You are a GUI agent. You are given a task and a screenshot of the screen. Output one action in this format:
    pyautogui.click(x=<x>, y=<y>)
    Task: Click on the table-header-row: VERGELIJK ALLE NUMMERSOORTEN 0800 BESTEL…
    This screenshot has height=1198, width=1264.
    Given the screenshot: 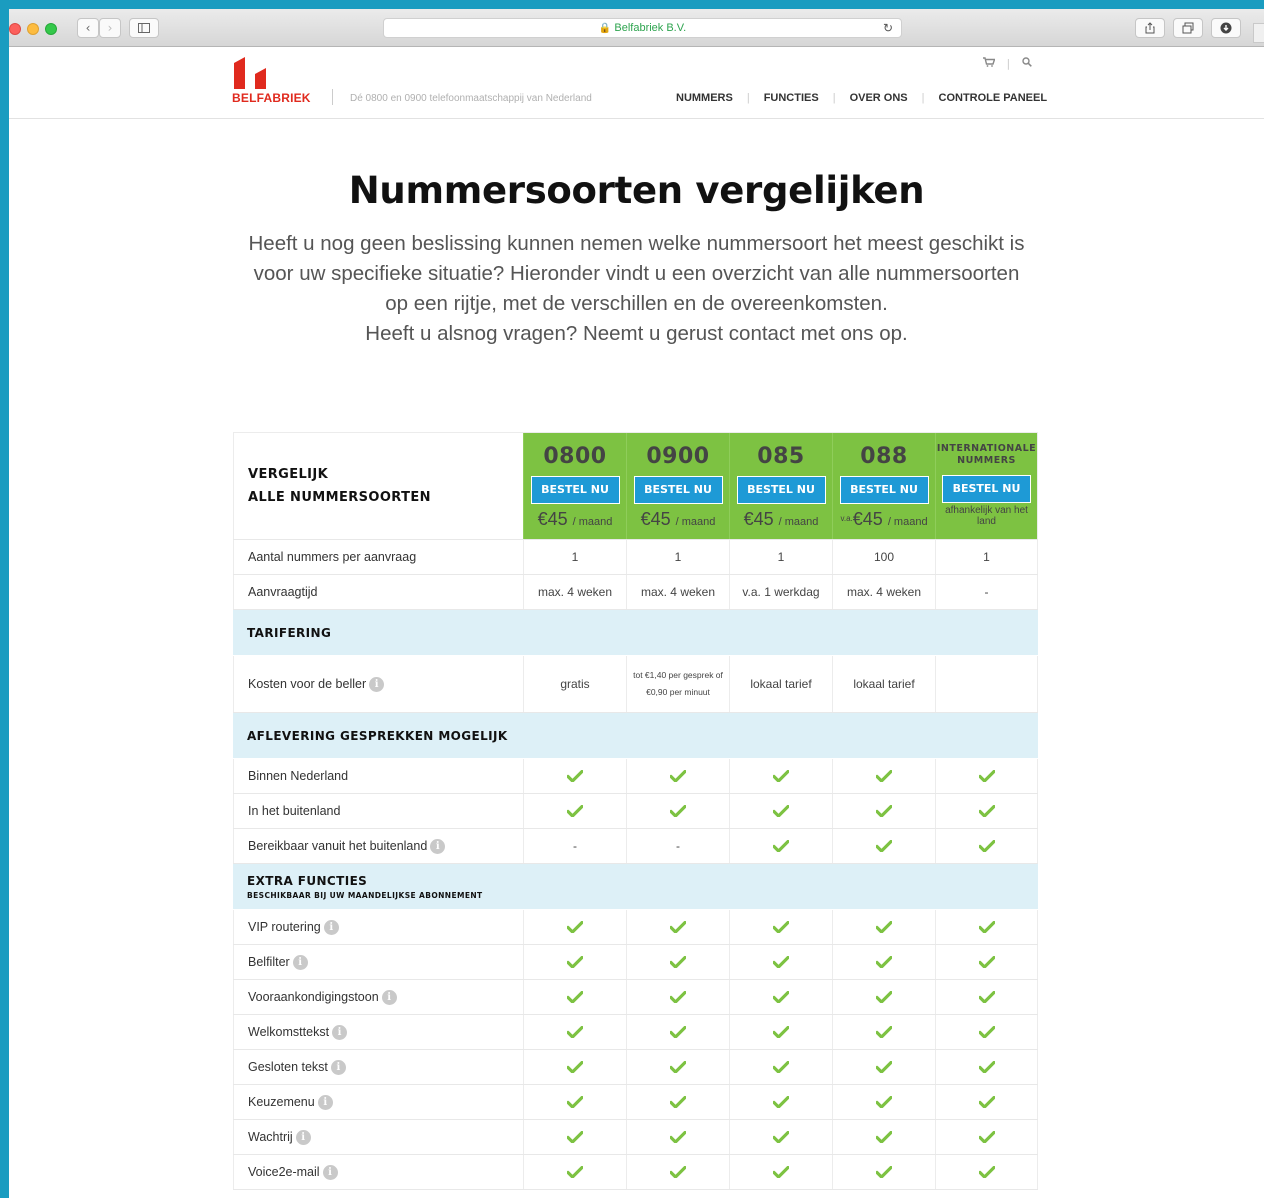 What is the action you would take?
    pyautogui.click(x=635, y=486)
    